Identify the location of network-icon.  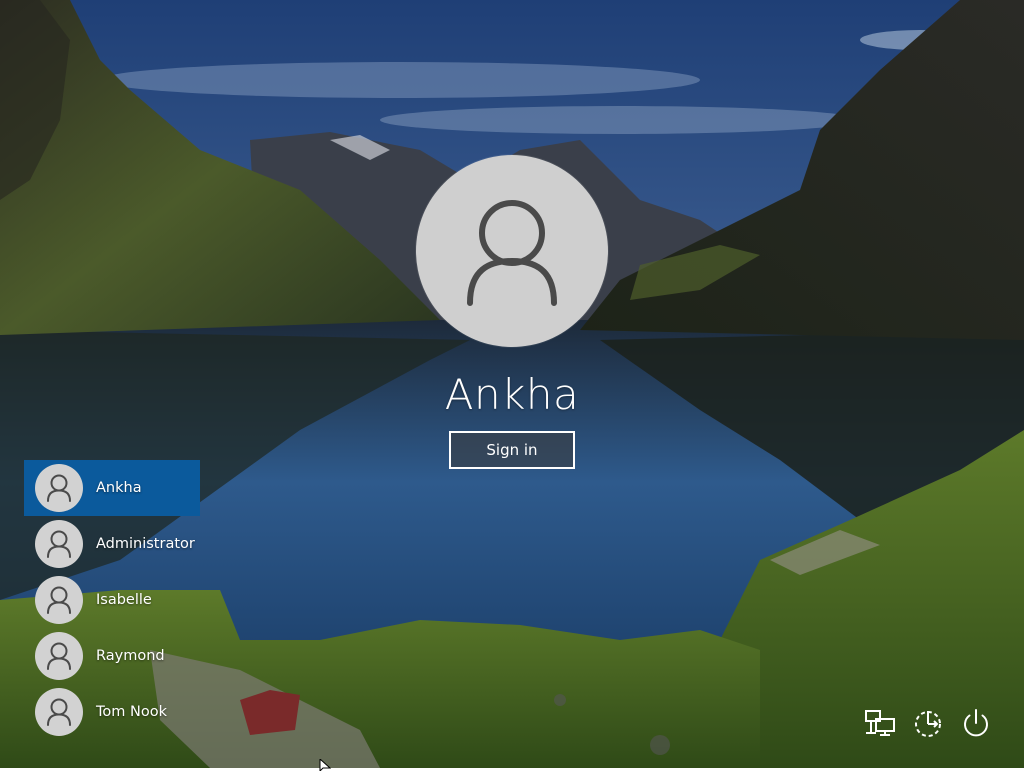
(880, 723).